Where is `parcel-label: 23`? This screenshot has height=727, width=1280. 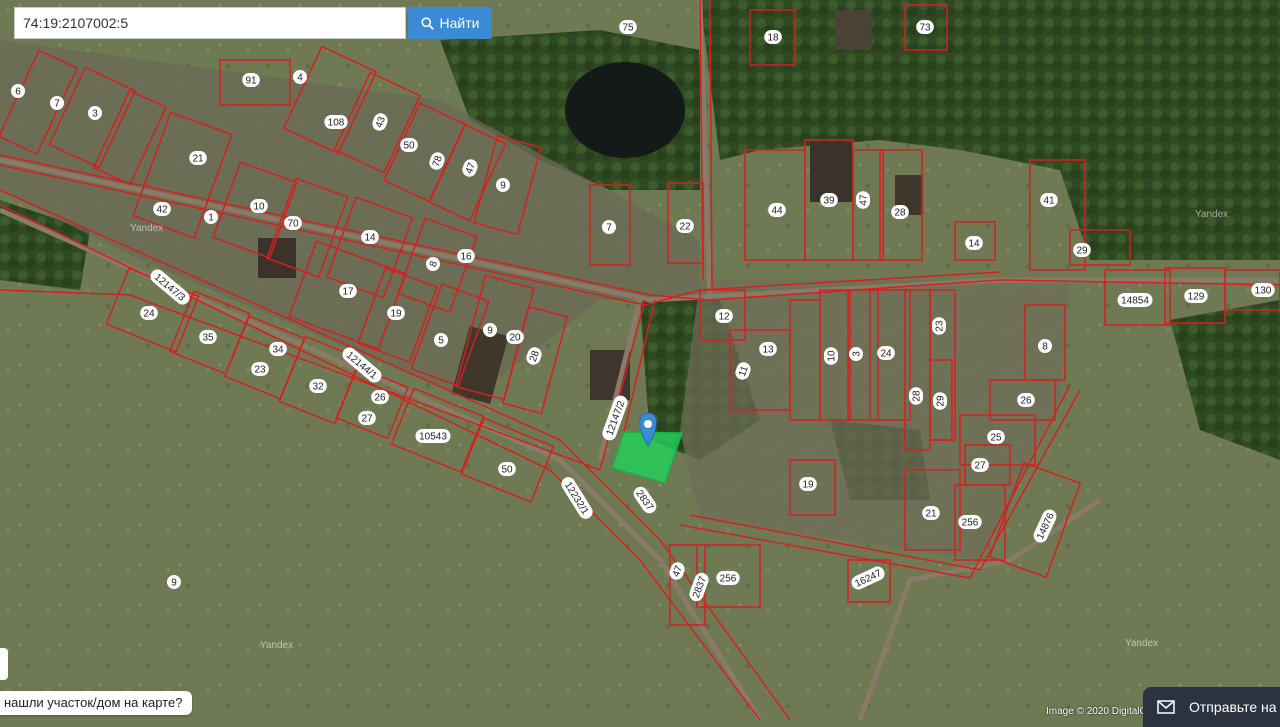 parcel-label: 23 is located at coordinates (260, 369).